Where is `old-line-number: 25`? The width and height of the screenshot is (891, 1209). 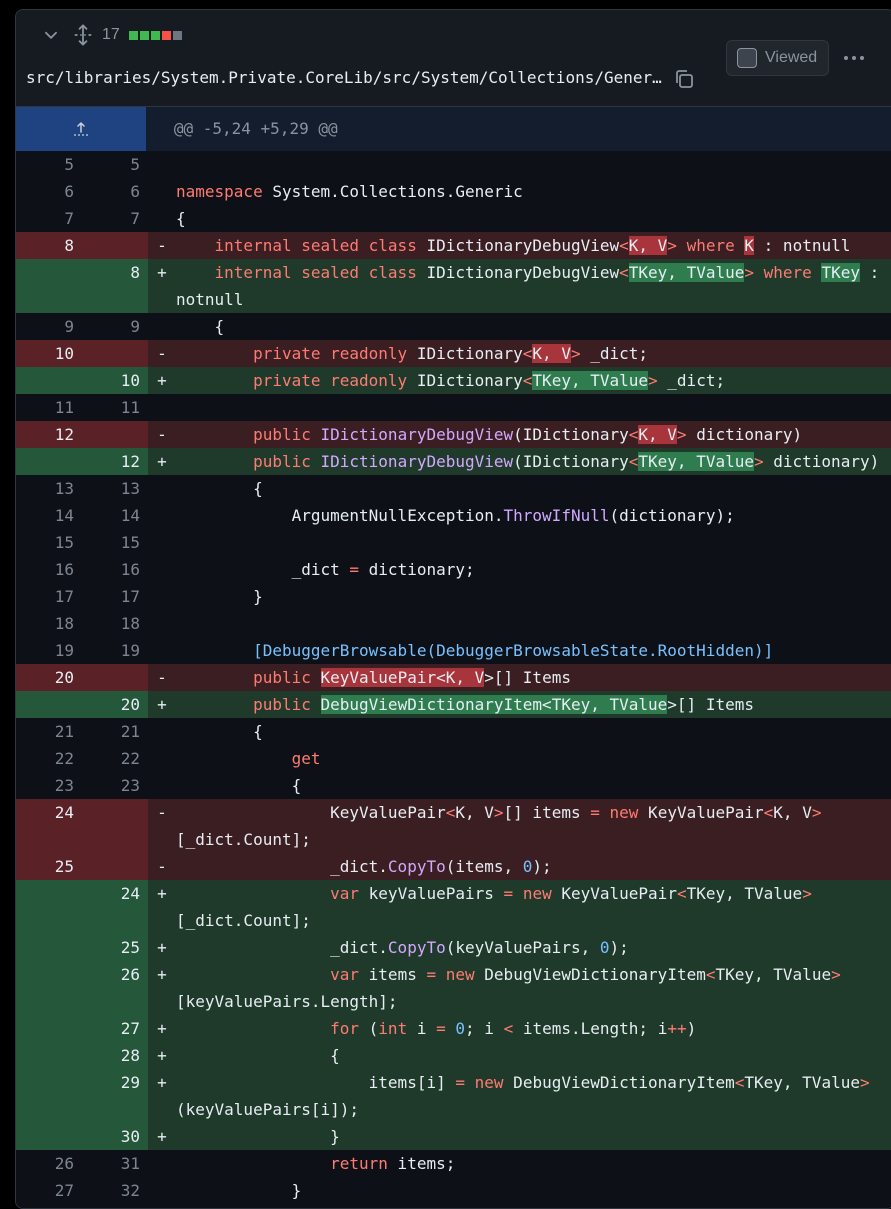 old-line-number: 25 is located at coordinates (49, 866).